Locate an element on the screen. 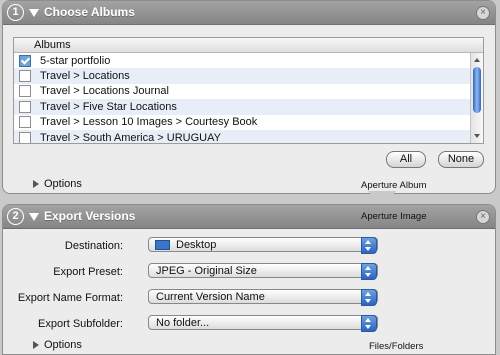 The height and width of the screenshot is (355, 500). list-item-label: Travel > South America > URUGUAY is located at coordinates (130, 137).